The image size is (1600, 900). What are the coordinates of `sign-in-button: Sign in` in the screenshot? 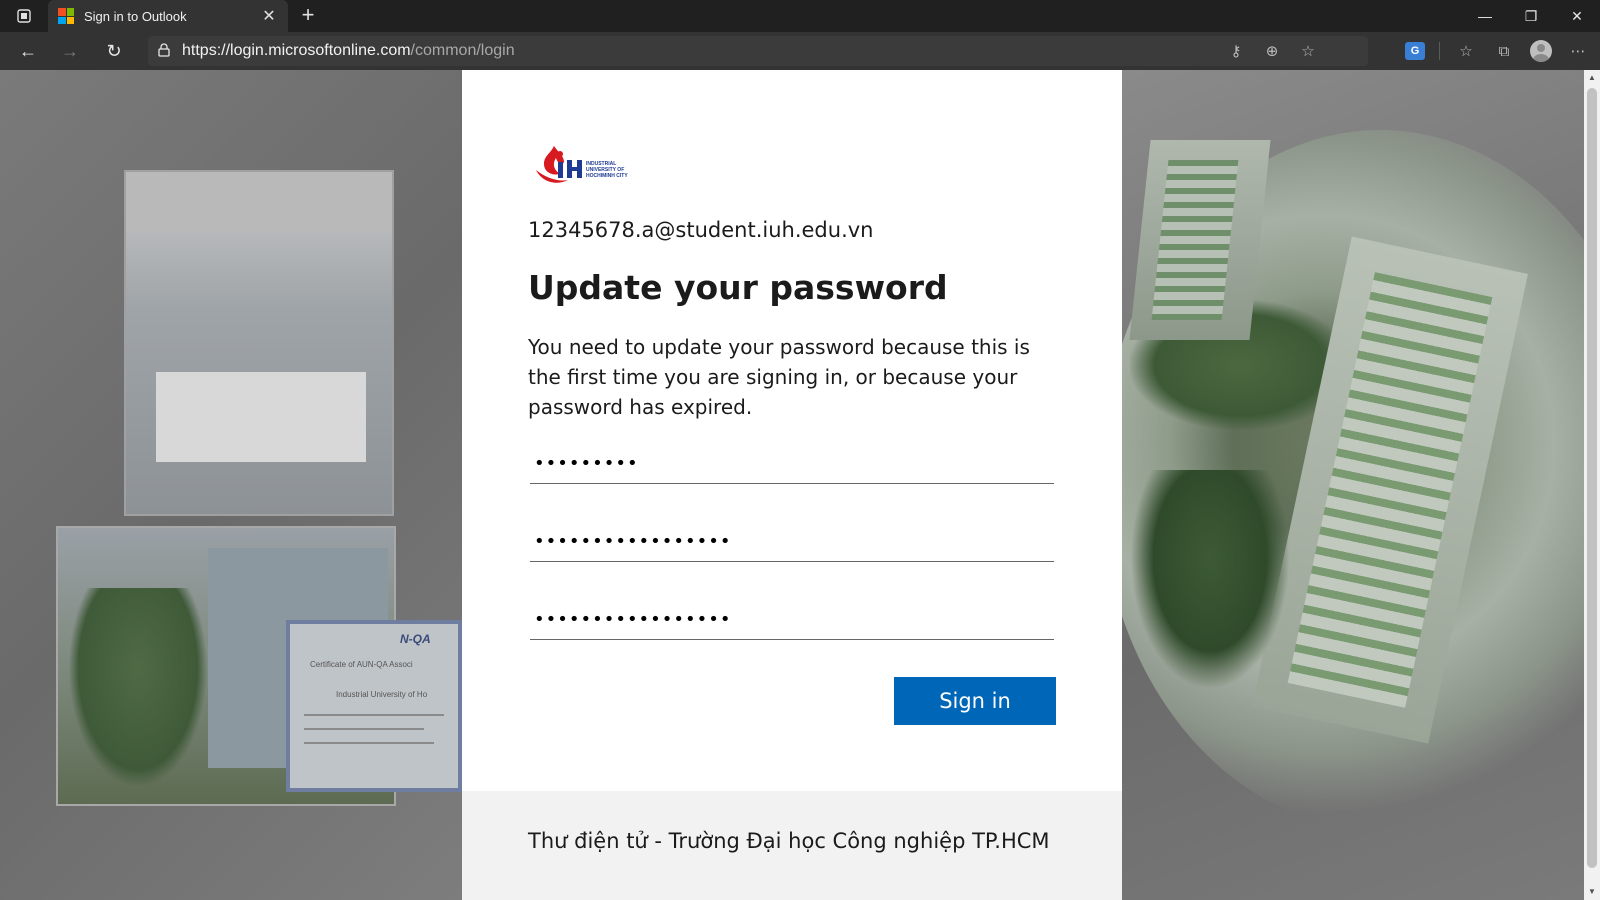 It's located at (975, 701).